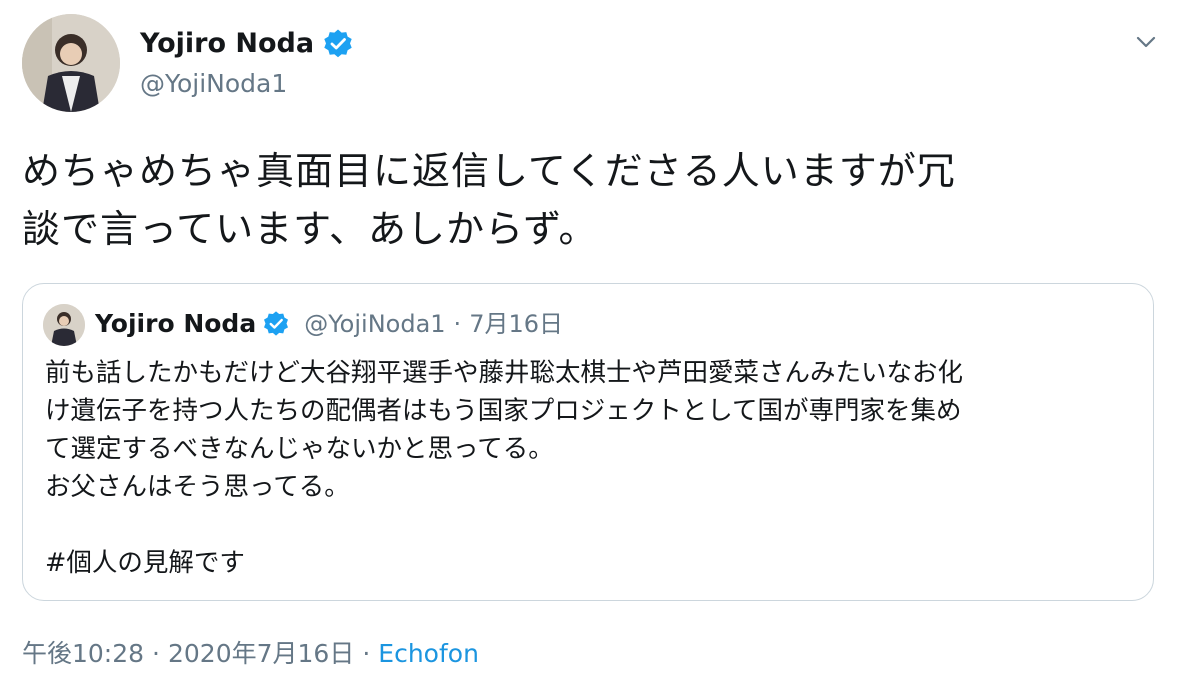  What do you see at coordinates (227, 44) in the screenshot?
I see `author-name-text: Yojiro Noda` at bounding box center [227, 44].